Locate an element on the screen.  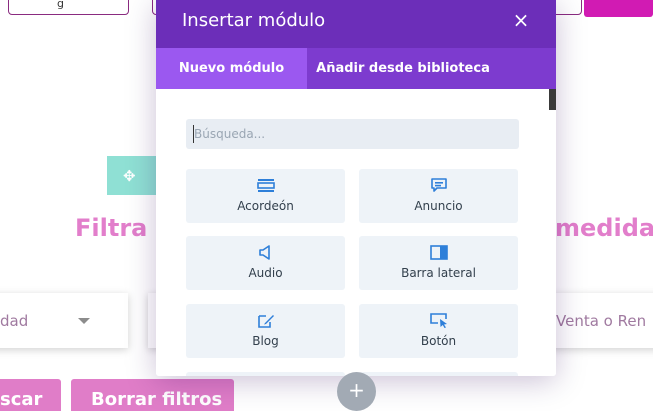
module-label: Blog is located at coordinates (265, 341).